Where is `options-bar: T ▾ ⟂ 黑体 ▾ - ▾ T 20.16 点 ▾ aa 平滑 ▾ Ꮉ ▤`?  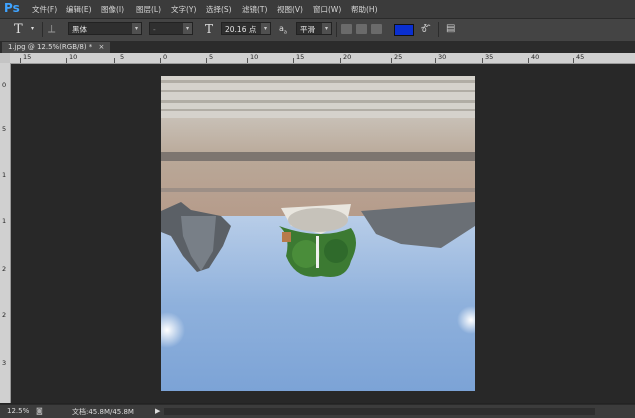
options-bar: T ▾ ⟂ 黑体 ▾ - ▾ T 20.16 点 ▾ aa 平滑 ▾ Ꮉ ▤ is located at coordinates (317, 30).